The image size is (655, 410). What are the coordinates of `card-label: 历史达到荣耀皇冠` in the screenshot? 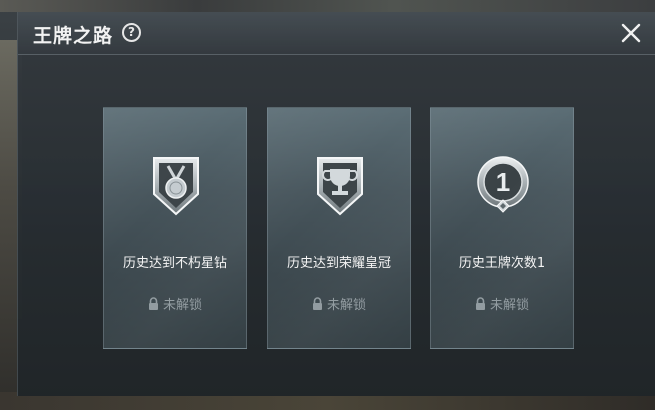 It's located at (338, 263).